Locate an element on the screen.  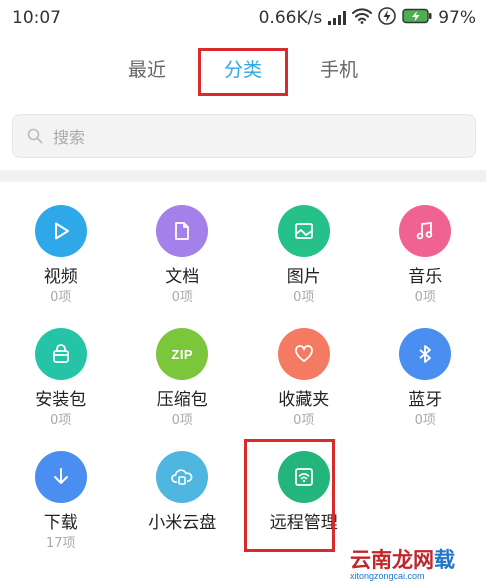
category-count: 17项 is located at coordinates (60, 543).